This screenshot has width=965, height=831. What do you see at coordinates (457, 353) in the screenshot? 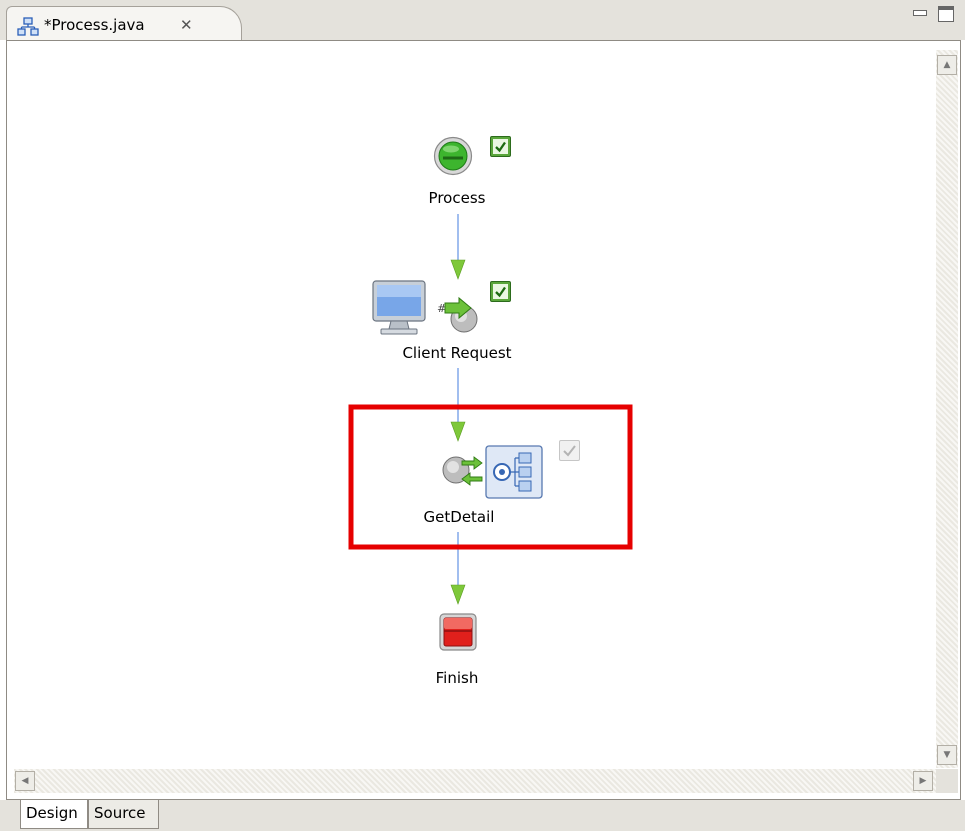
I see `node-label: Client Request` at bounding box center [457, 353].